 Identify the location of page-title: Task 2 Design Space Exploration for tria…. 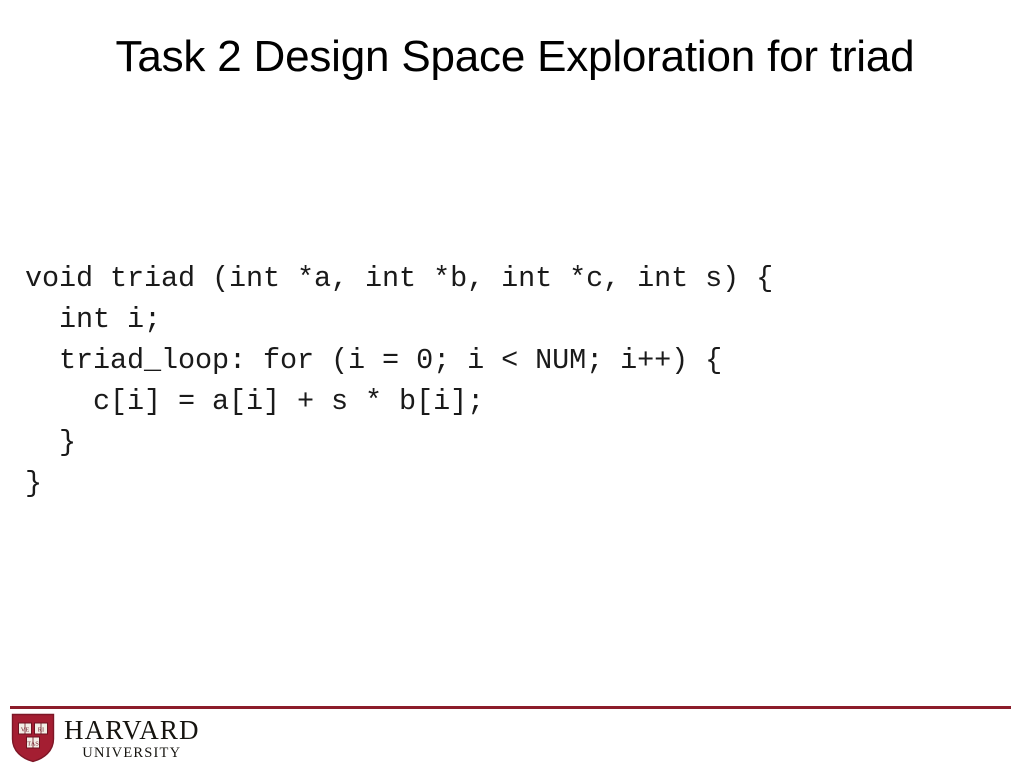
(515, 56).